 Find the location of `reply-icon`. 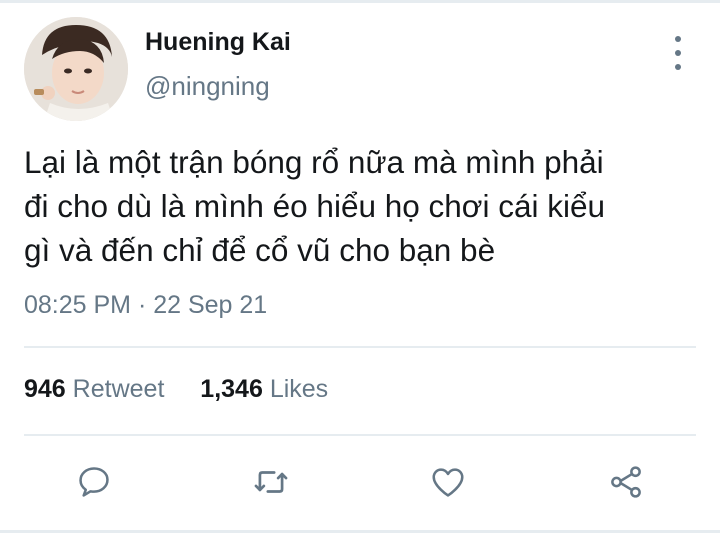

reply-icon is located at coordinates (94, 482).